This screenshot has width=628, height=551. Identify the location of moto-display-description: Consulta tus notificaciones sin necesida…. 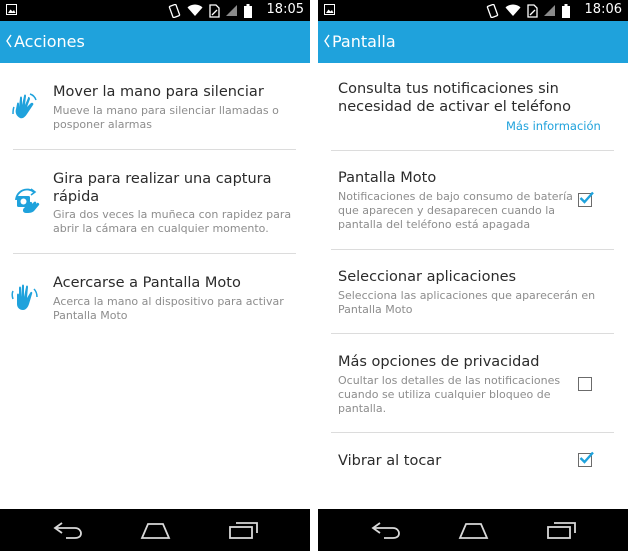
(454, 98).